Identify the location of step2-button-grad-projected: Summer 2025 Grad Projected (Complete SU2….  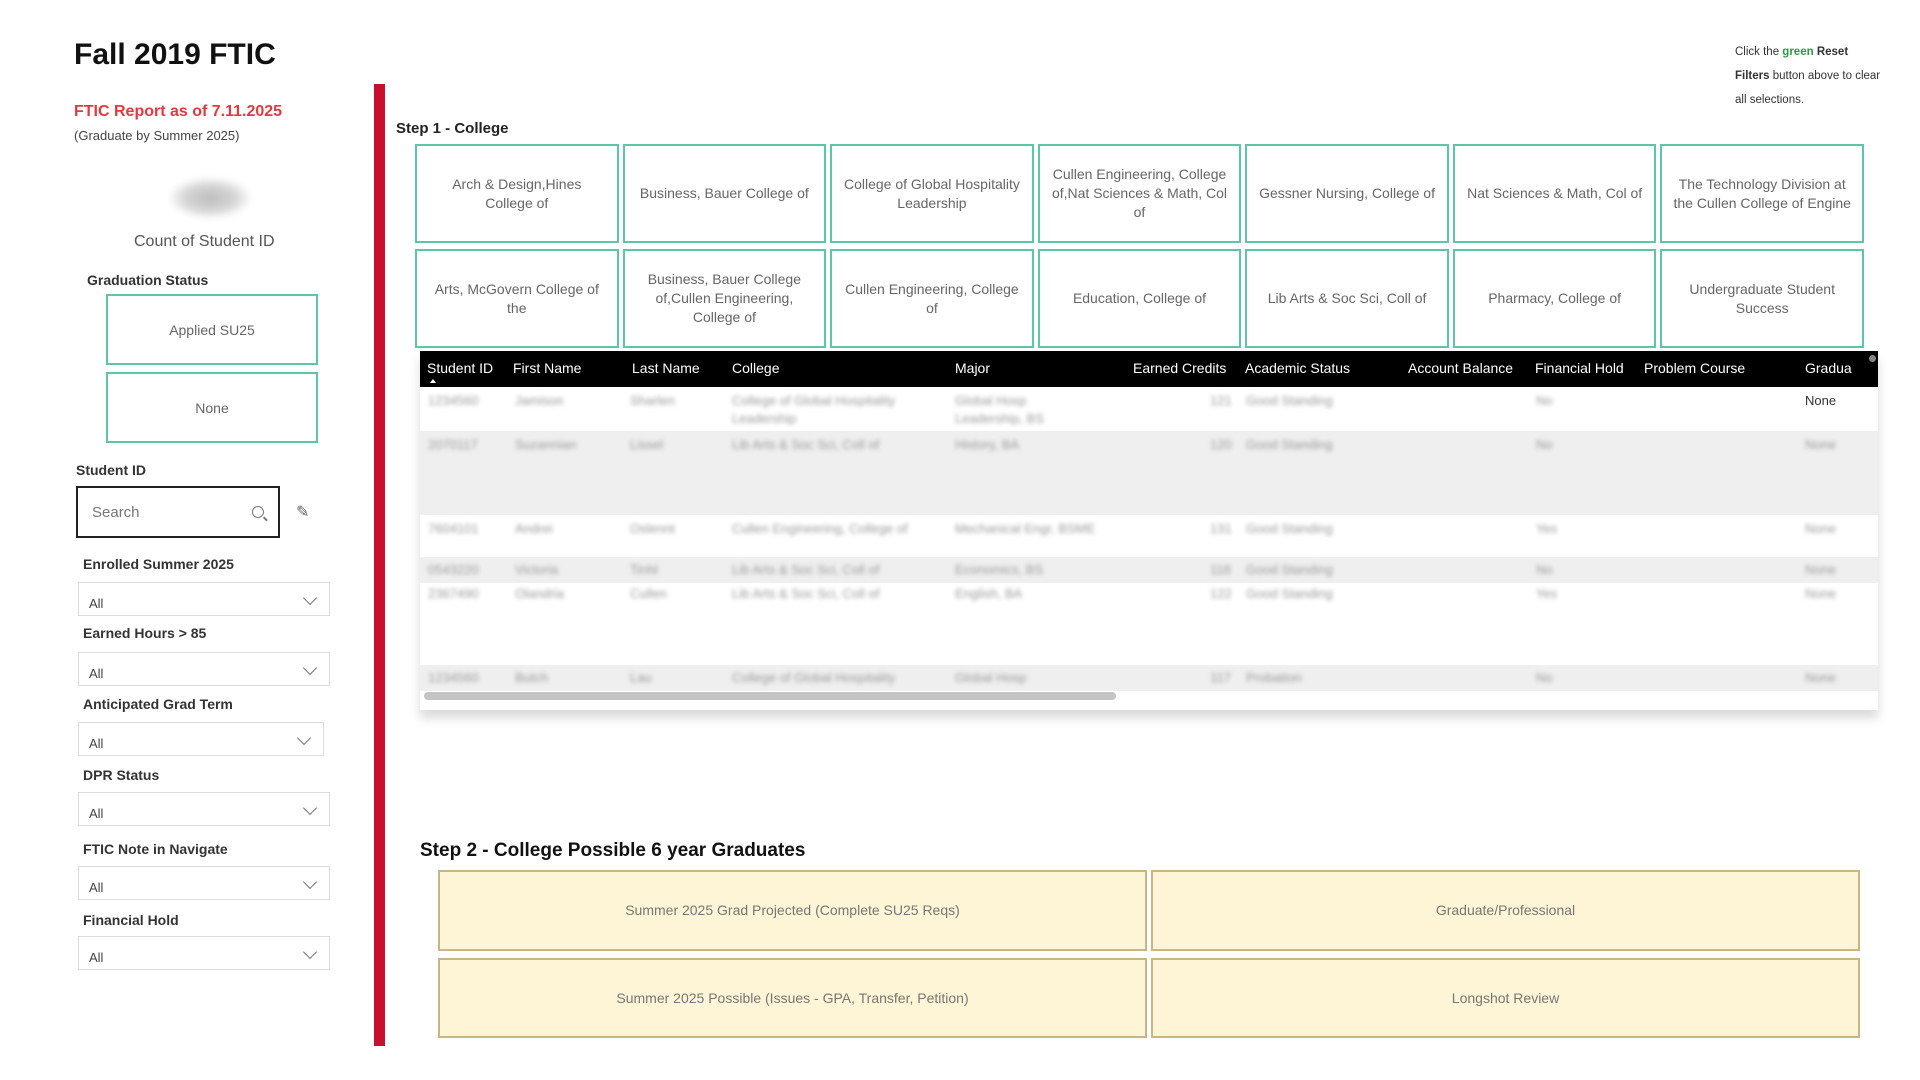
(792, 910).